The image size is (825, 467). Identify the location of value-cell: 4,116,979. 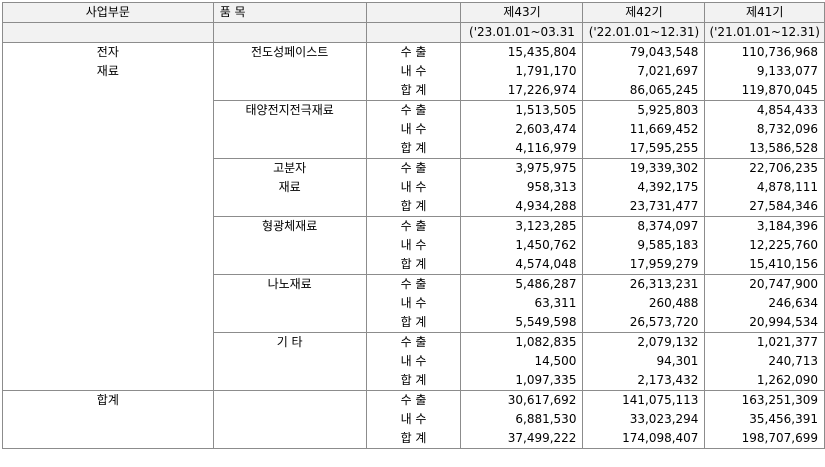
(522, 149).